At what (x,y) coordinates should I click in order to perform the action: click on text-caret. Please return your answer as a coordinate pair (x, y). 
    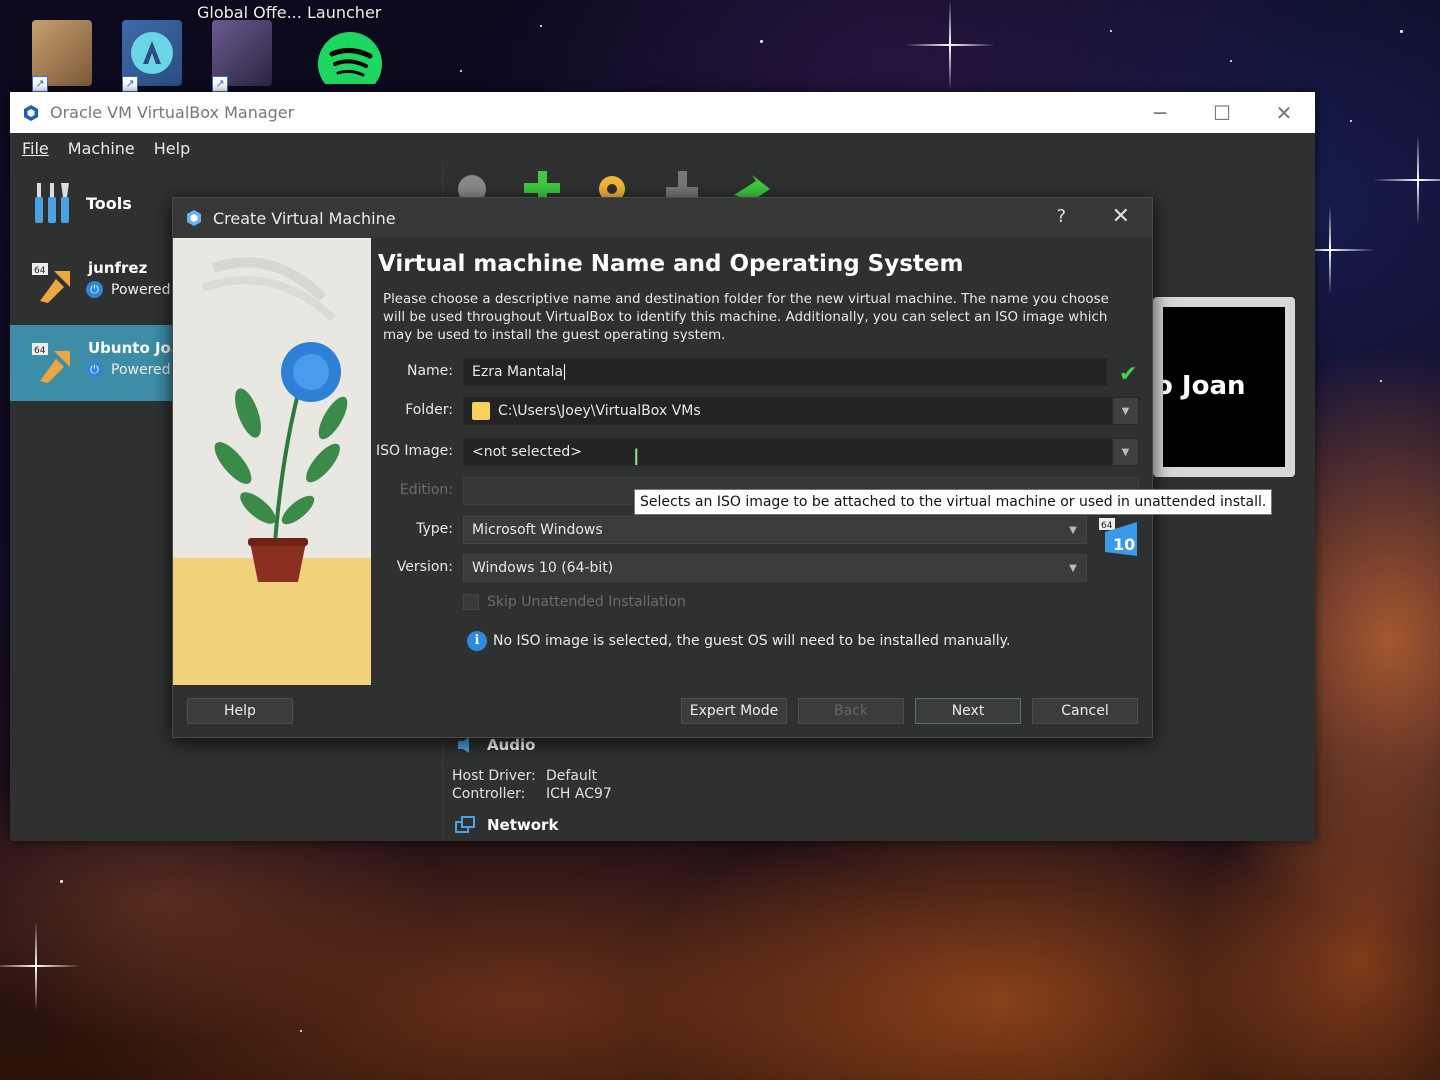
    Looking at the image, I should click on (565, 372).